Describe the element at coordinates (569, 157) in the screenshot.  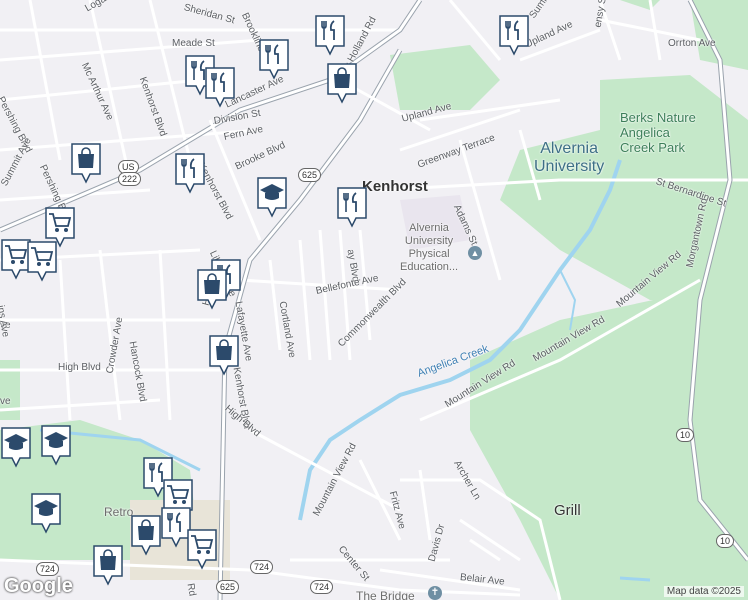
I see `alvernia-university-label: Alvernia University` at that location.